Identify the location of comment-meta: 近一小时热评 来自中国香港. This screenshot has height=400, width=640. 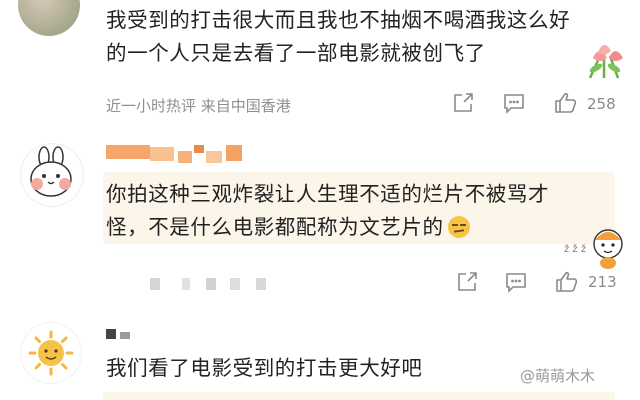
(198, 106).